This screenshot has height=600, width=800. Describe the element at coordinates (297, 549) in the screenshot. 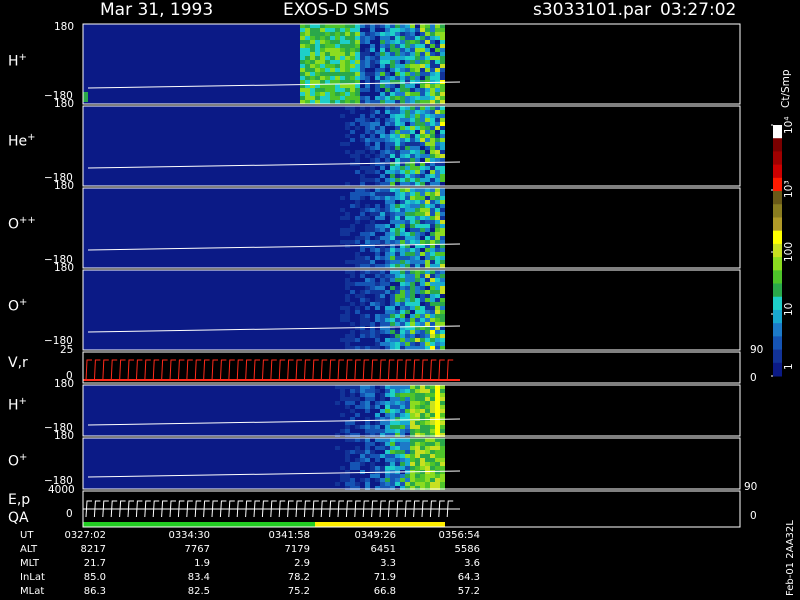

I see `footer-value: 7179` at that location.